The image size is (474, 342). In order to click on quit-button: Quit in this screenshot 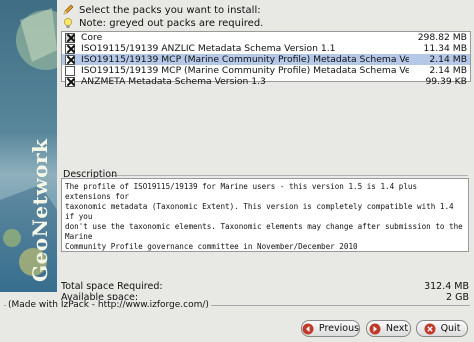, I will do `click(442, 328)`.